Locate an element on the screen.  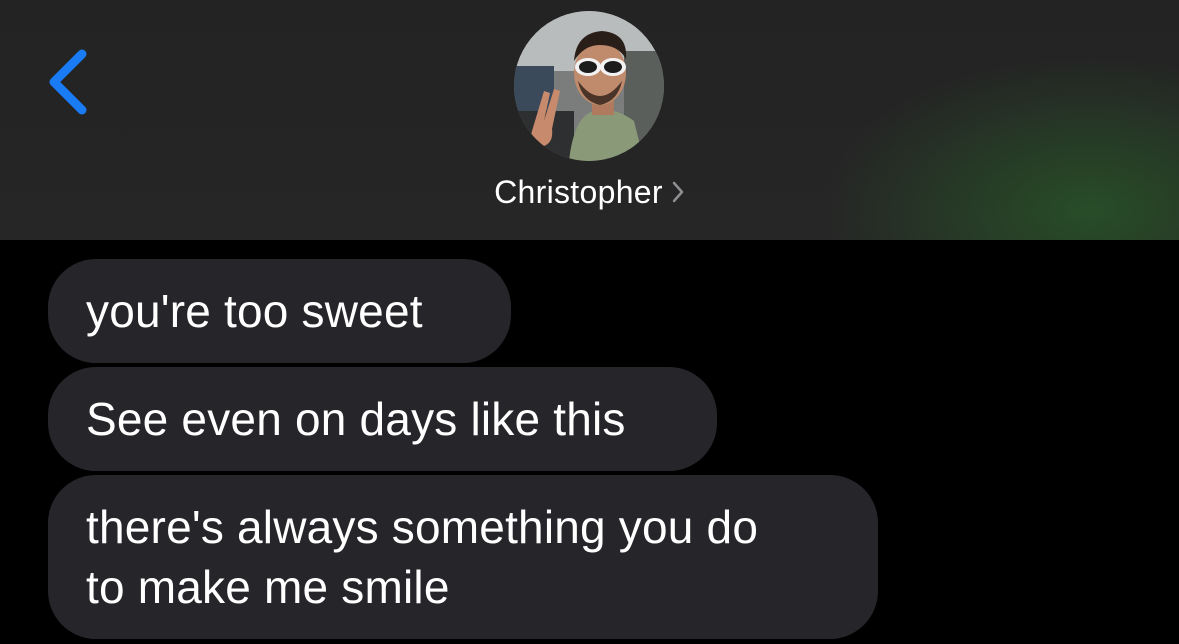
contact-name: Christopher is located at coordinates (578, 192).